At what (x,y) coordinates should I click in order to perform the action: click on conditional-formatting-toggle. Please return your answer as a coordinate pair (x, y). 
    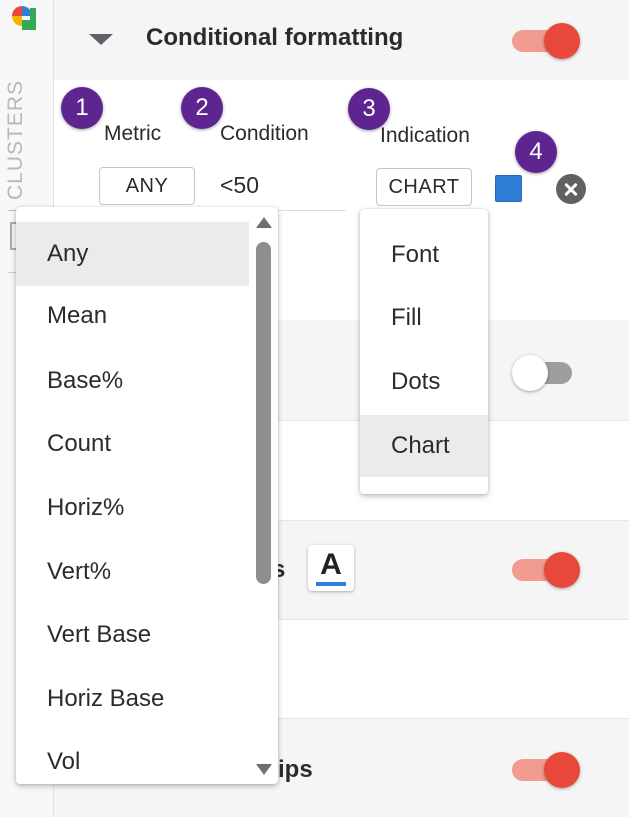
    Looking at the image, I should click on (546, 40).